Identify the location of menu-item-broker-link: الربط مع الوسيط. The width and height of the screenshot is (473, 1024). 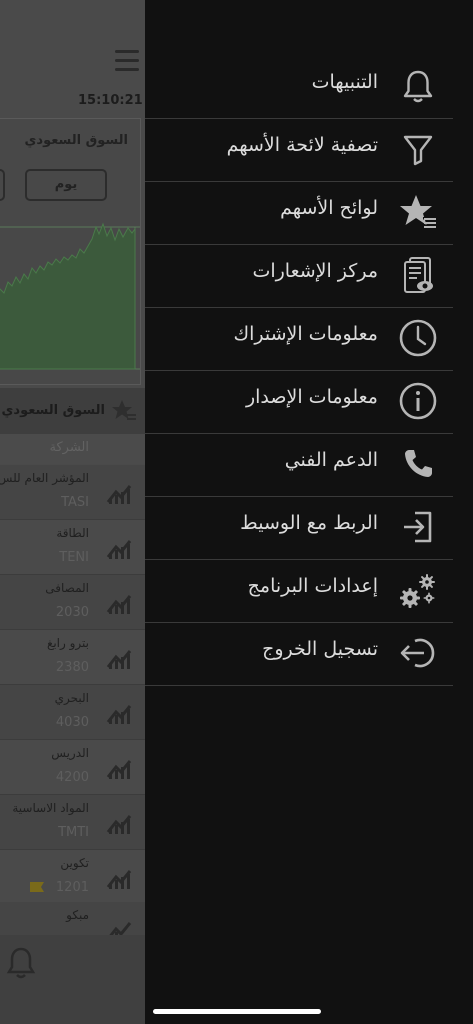
(299, 528).